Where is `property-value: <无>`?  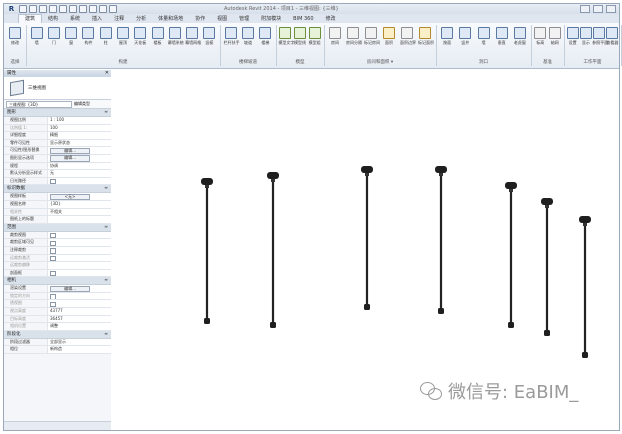
property-value: <无> is located at coordinates (79, 196).